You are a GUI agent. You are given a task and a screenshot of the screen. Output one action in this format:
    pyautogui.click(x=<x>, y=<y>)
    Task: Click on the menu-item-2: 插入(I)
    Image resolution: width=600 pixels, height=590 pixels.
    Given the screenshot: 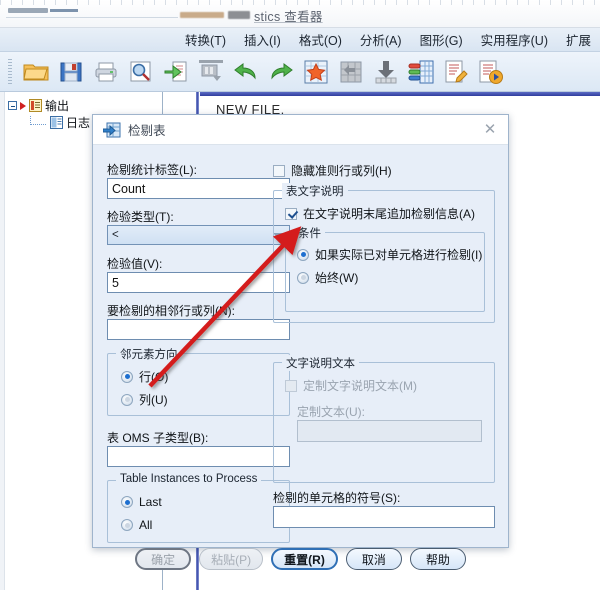 What is the action you would take?
    pyautogui.click(x=262, y=39)
    